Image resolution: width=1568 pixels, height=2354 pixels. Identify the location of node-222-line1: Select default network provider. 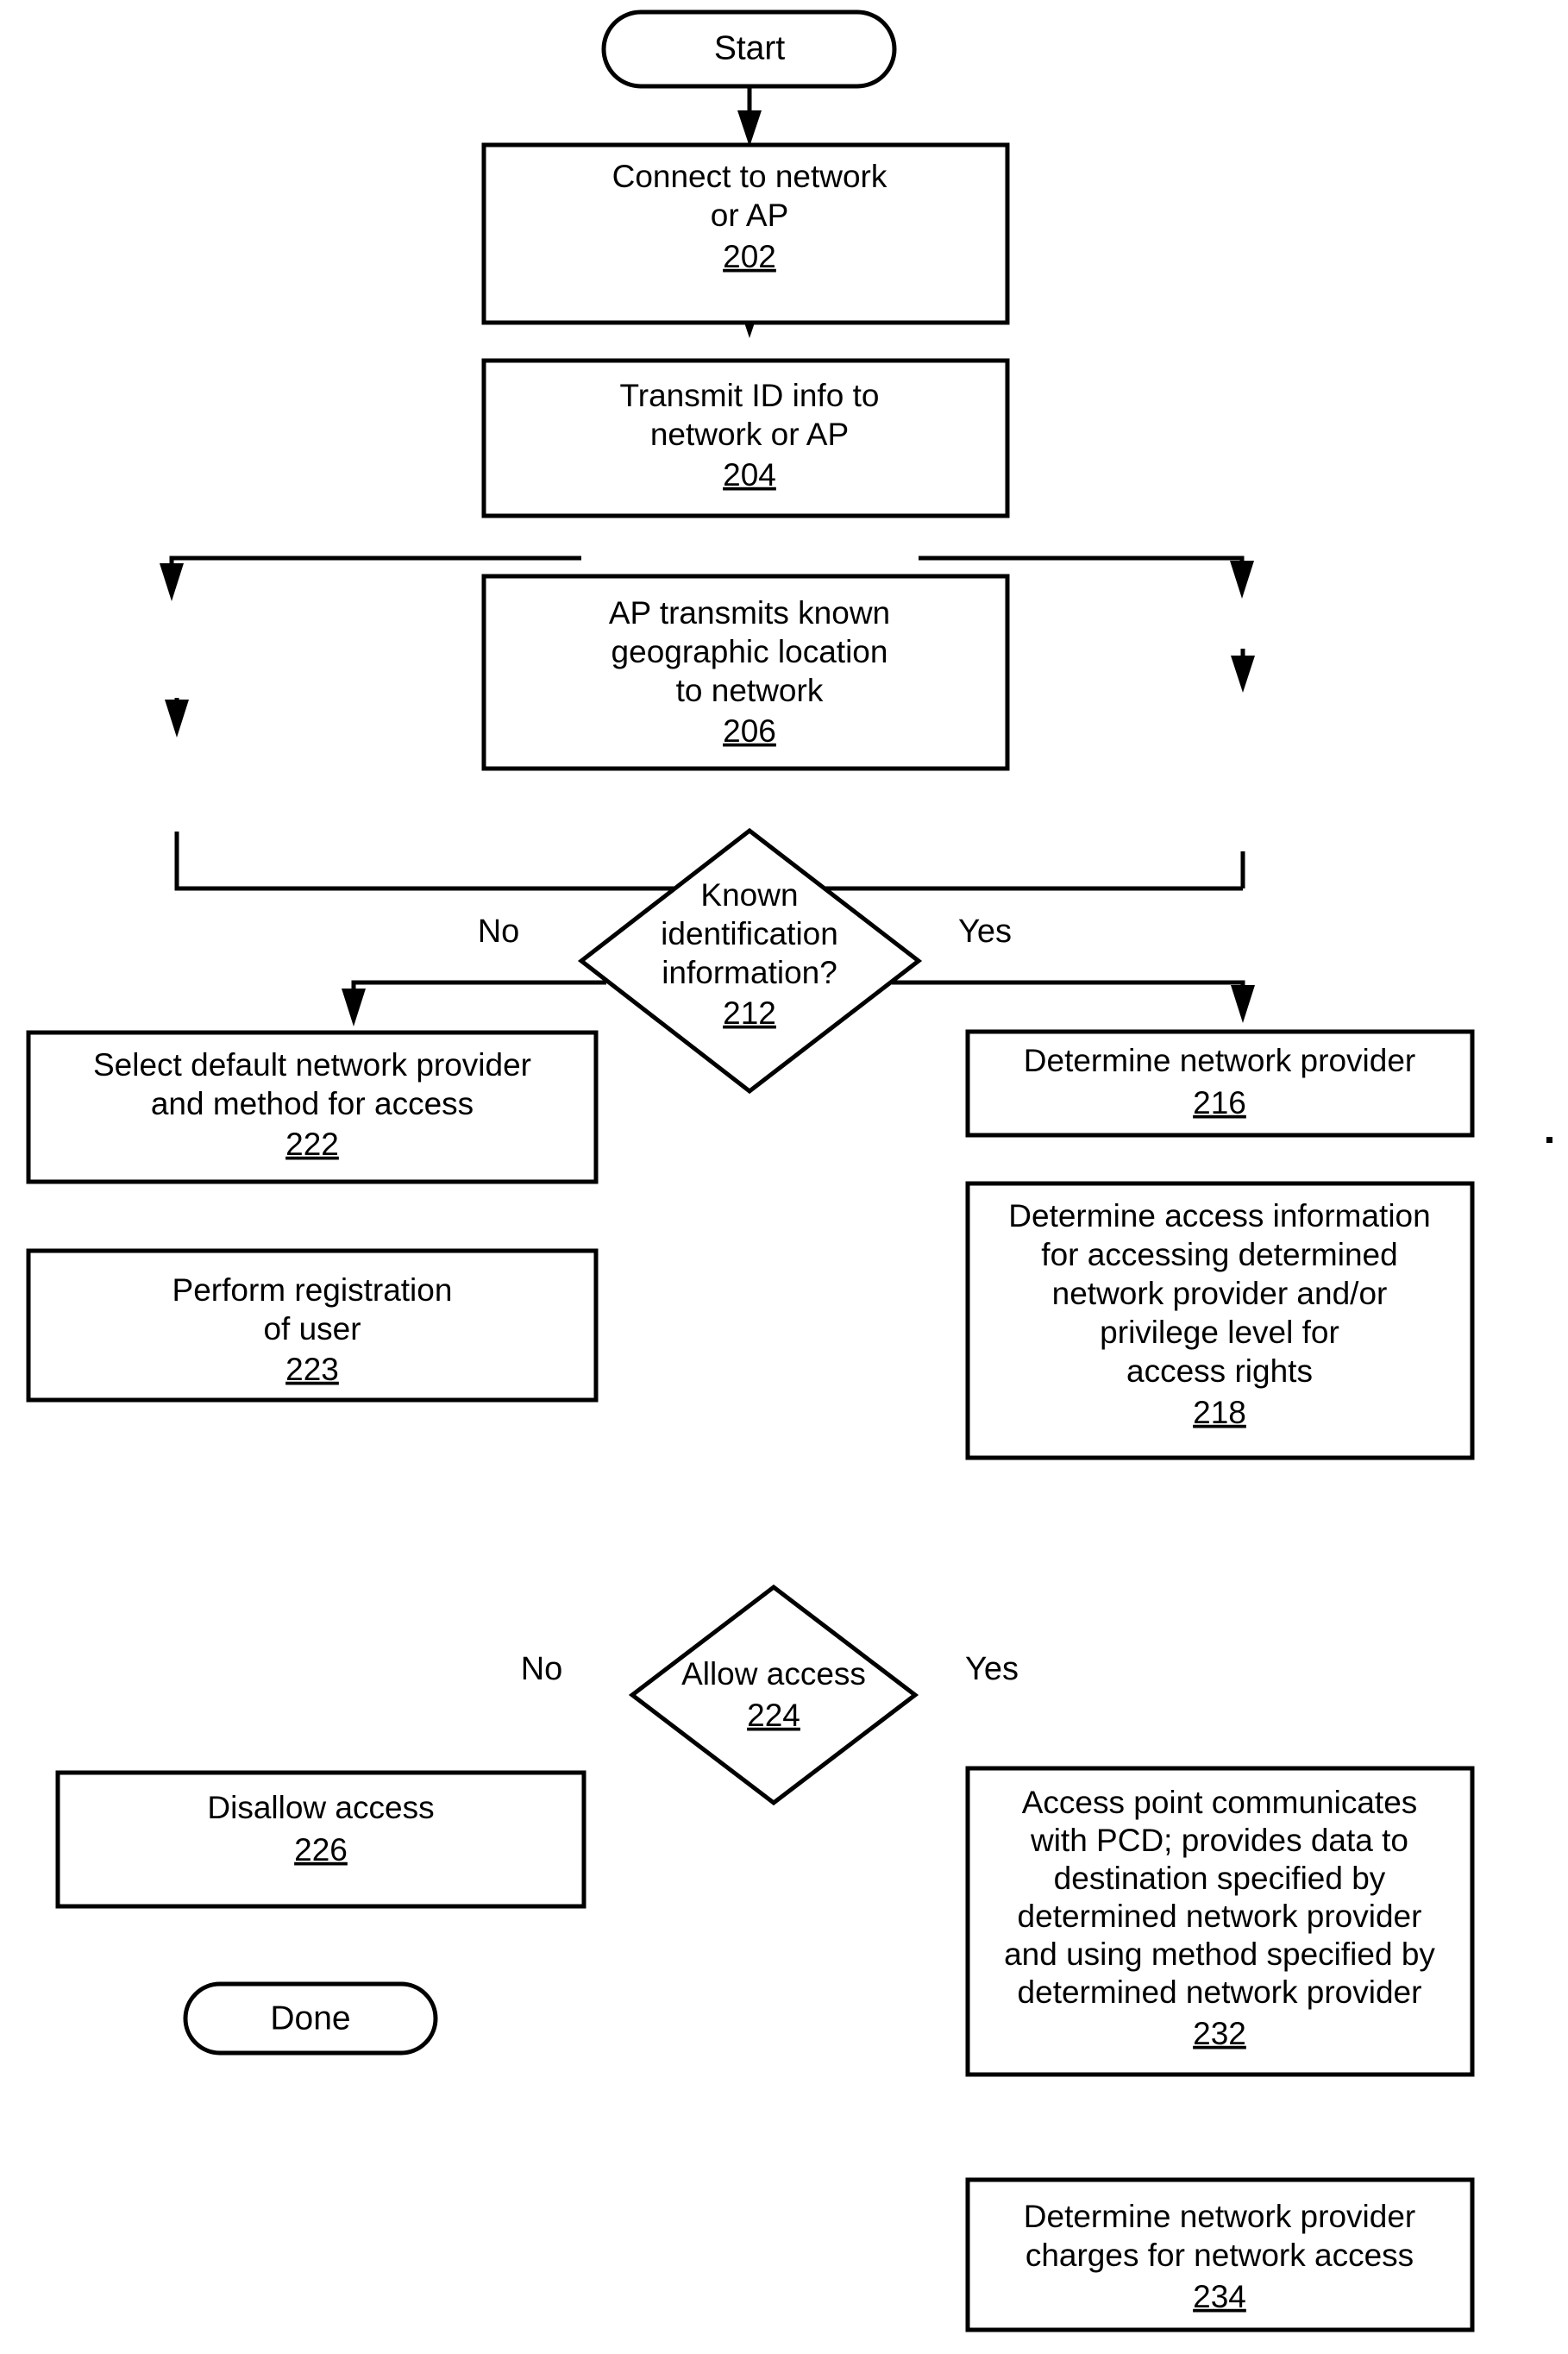
(312, 1065).